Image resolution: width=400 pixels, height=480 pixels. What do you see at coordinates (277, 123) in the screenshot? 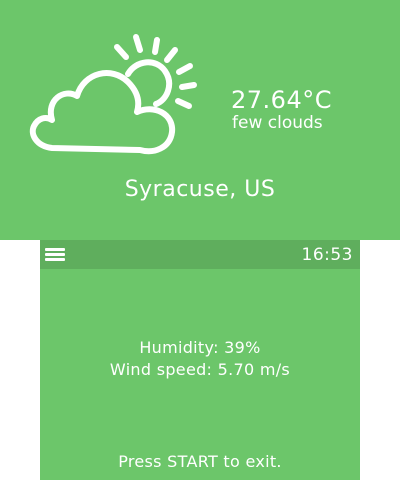
I see `weather-description: few clouds` at bounding box center [277, 123].